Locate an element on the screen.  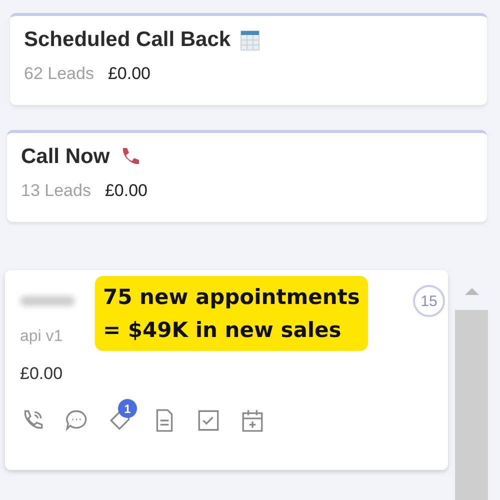
stage-title: Call Now is located at coordinates (65, 157).